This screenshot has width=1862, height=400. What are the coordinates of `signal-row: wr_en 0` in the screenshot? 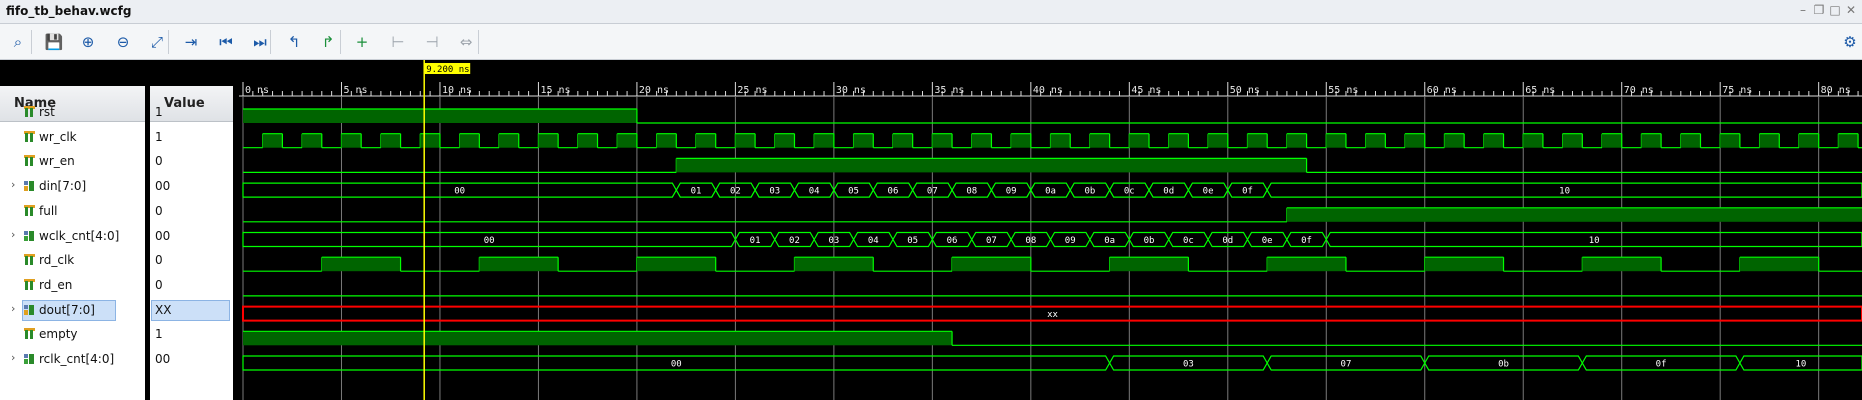 It's located at (118, 161).